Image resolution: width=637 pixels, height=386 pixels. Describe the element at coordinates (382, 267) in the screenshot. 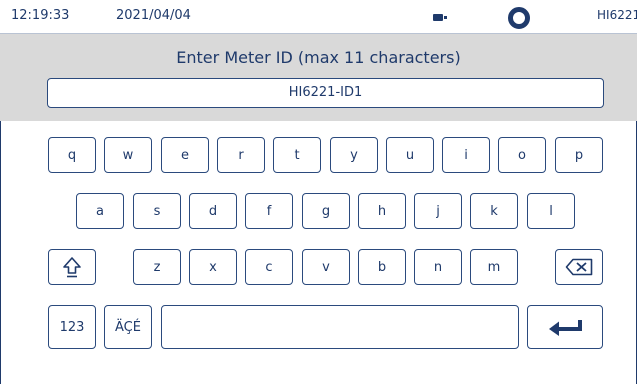

I see `key-b: b` at that location.